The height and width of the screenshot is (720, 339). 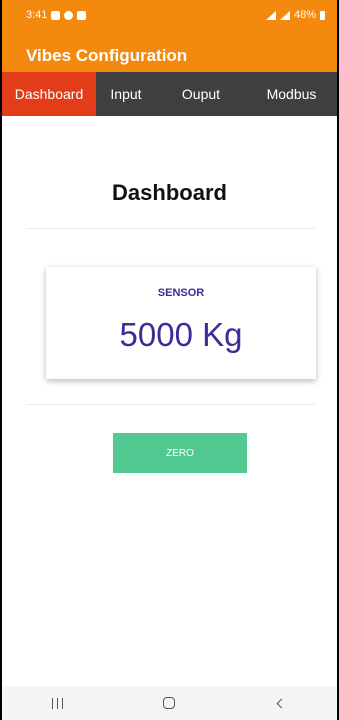 What do you see at coordinates (49, 94) in the screenshot?
I see `tab-dashboard: Dashboard` at bounding box center [49, 94].